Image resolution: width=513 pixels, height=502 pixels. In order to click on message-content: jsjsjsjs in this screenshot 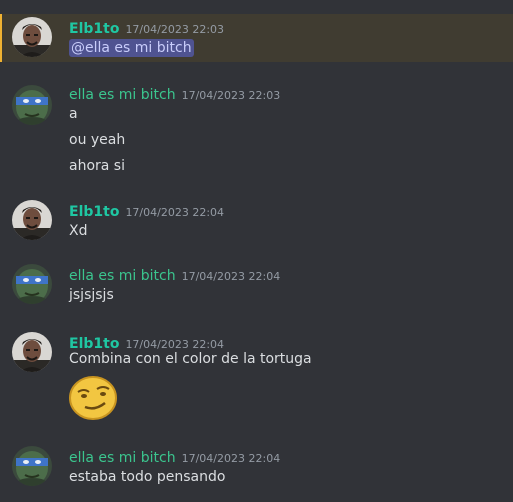, I will do `click(91, 295)`.